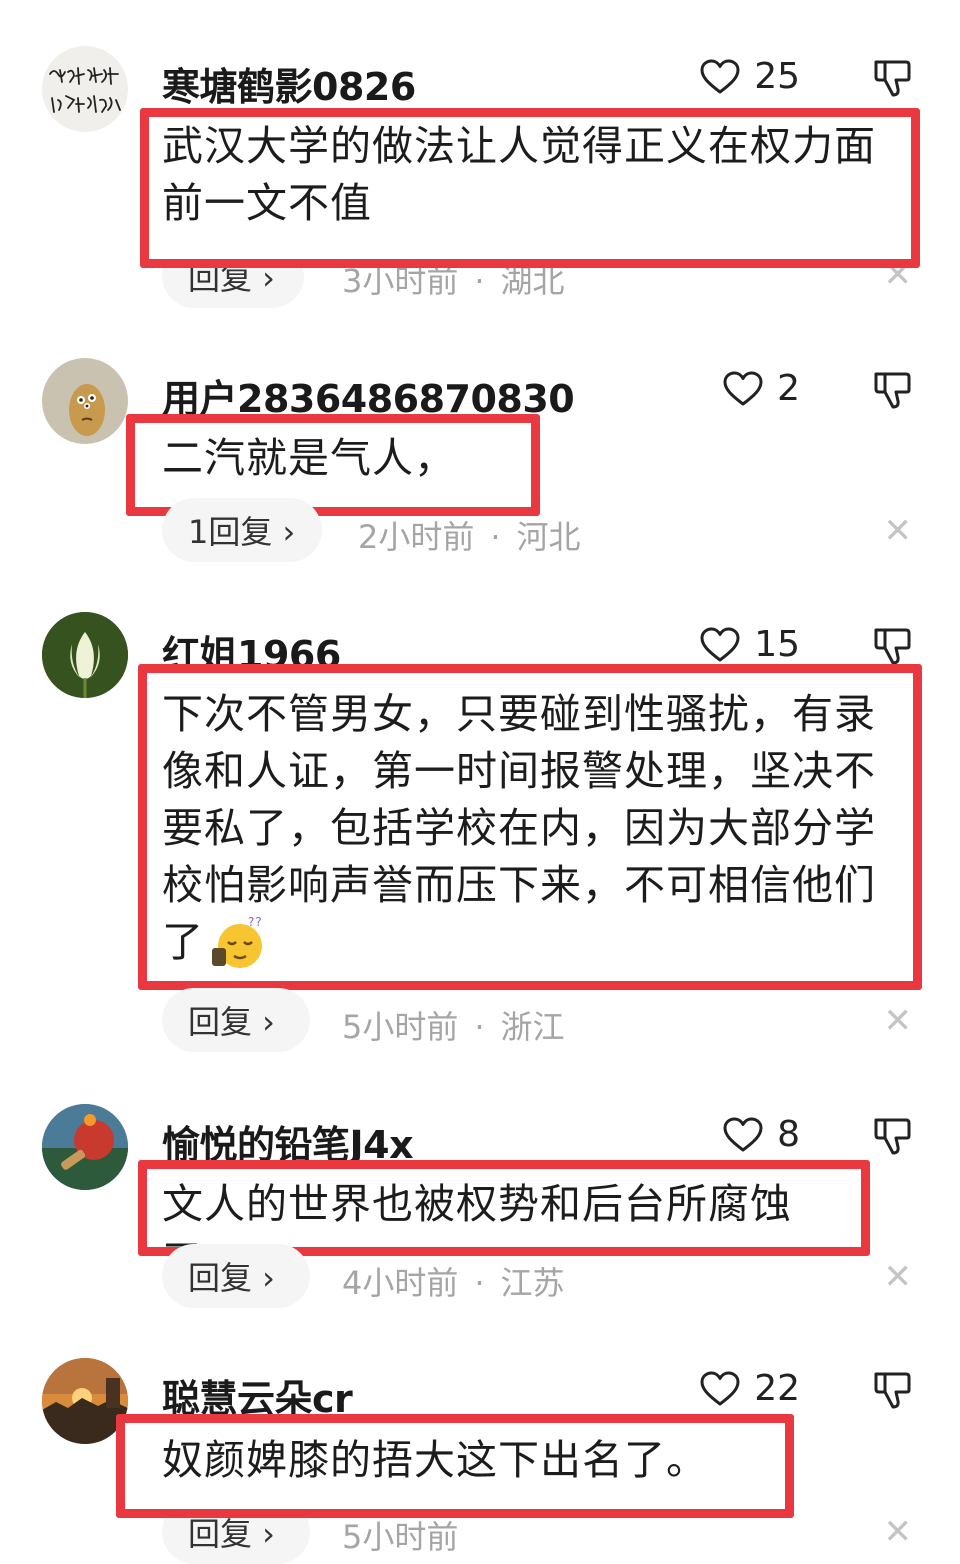  Describe the element at coordinates (750, 1388) in the screenshot. I see `like-button: 22` at that location.